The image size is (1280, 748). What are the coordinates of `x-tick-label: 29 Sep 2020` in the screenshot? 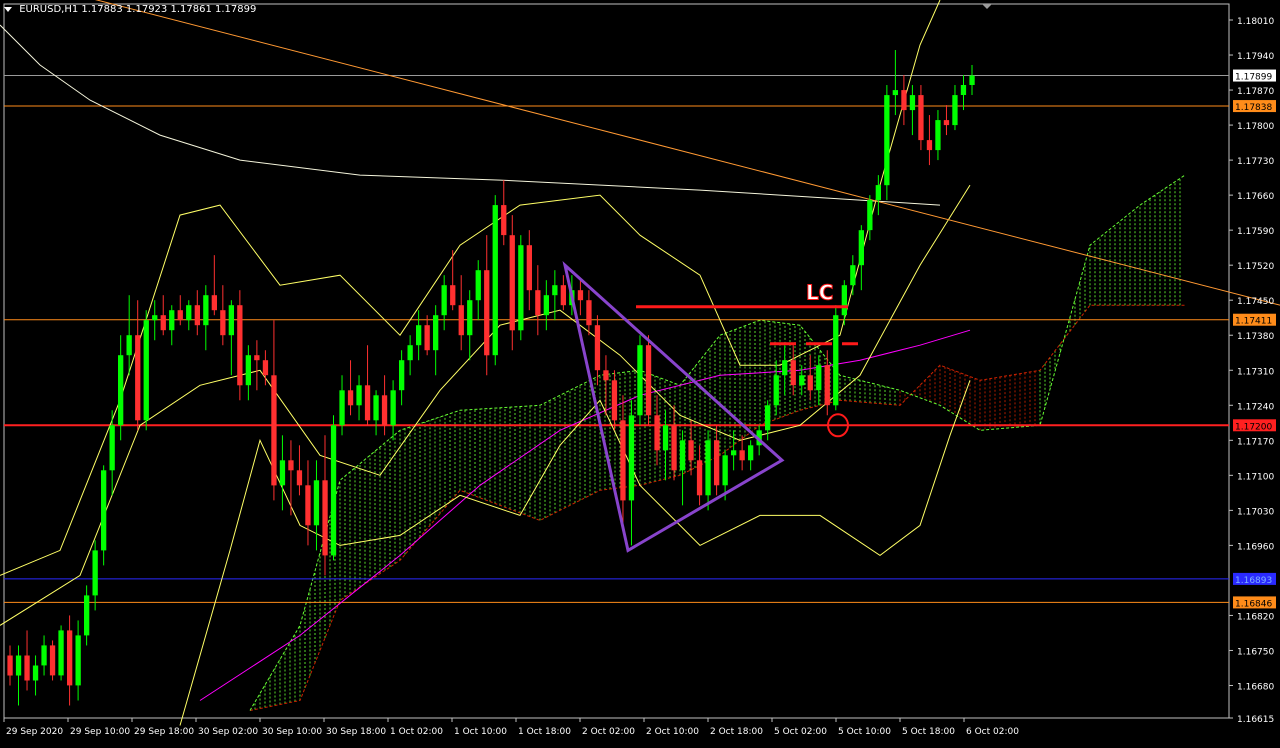 It's located at (34, 732).